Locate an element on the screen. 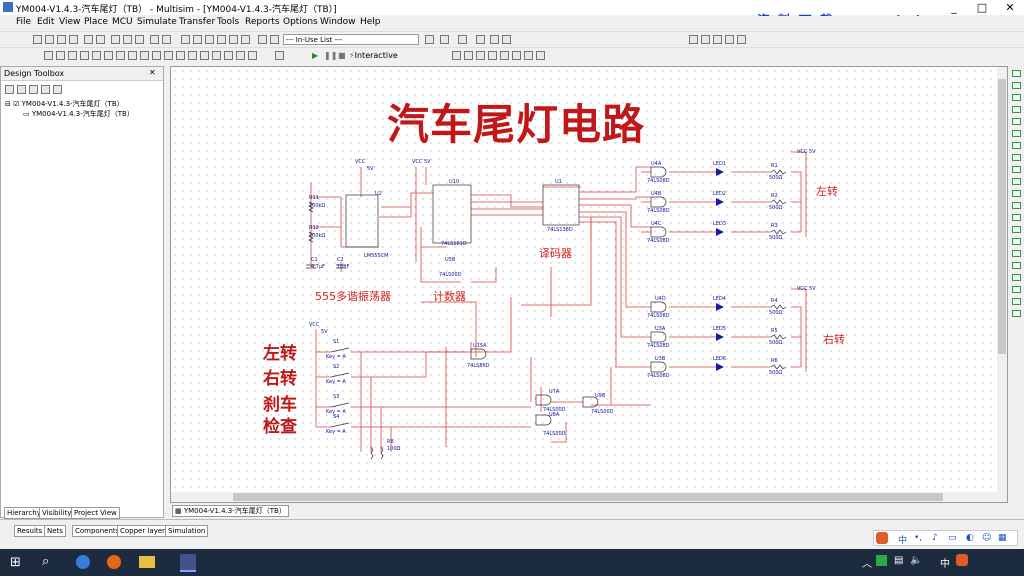  help-icon is located at coordinates (429, 39).